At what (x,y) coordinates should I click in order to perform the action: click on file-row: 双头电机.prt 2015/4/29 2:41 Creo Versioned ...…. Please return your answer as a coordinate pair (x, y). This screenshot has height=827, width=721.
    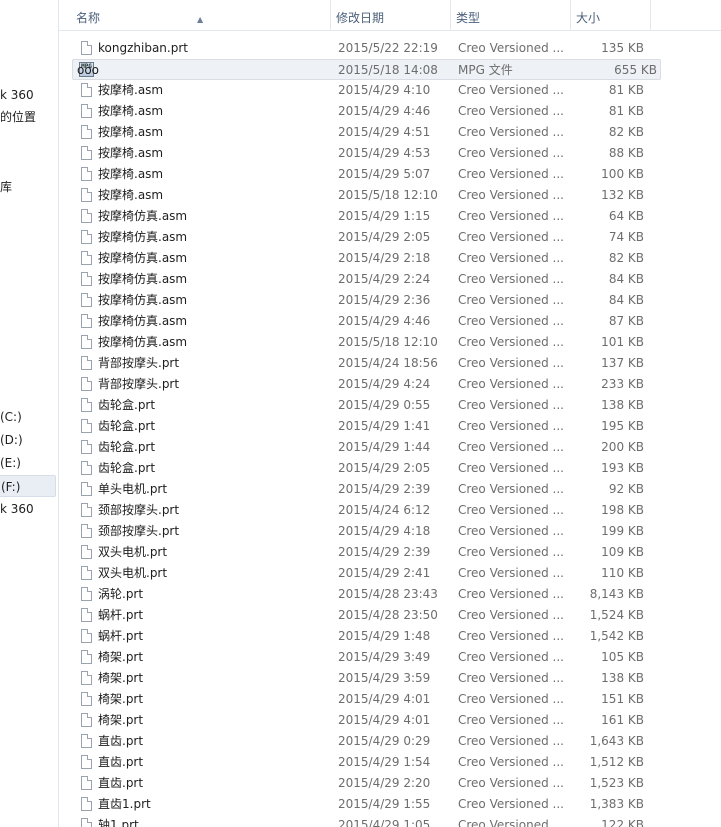
    Looking at the image, I should click on (390, 573).